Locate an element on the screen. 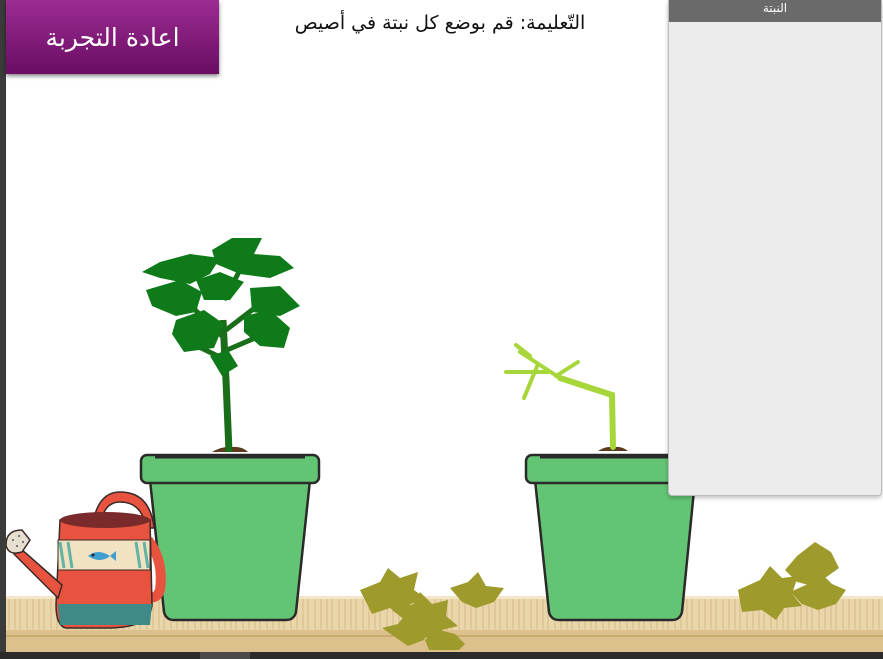 The width and height of the screenshot is (883, 659). left-pot is located at coordinates (230, 537).